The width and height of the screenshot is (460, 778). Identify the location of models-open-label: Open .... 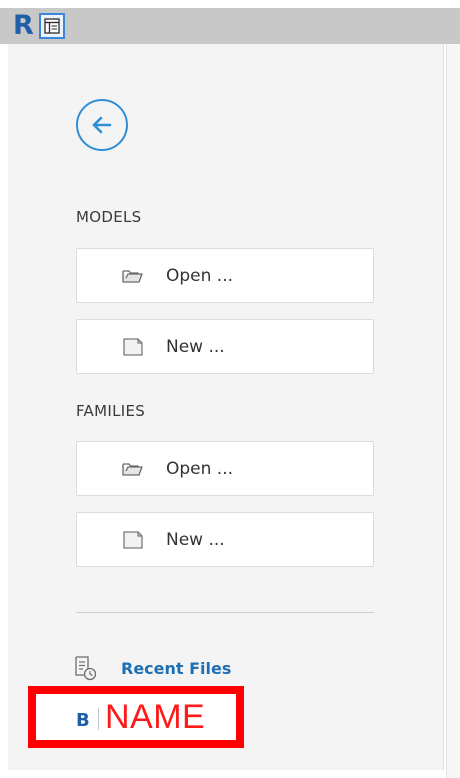
(200, 276).